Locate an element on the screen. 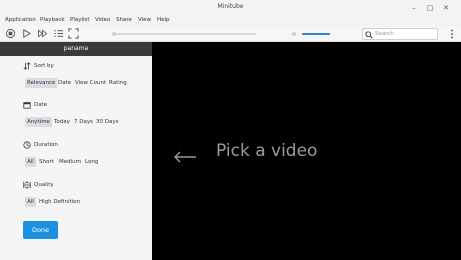  date-option-today: Today is located at coordinates (62, 122).